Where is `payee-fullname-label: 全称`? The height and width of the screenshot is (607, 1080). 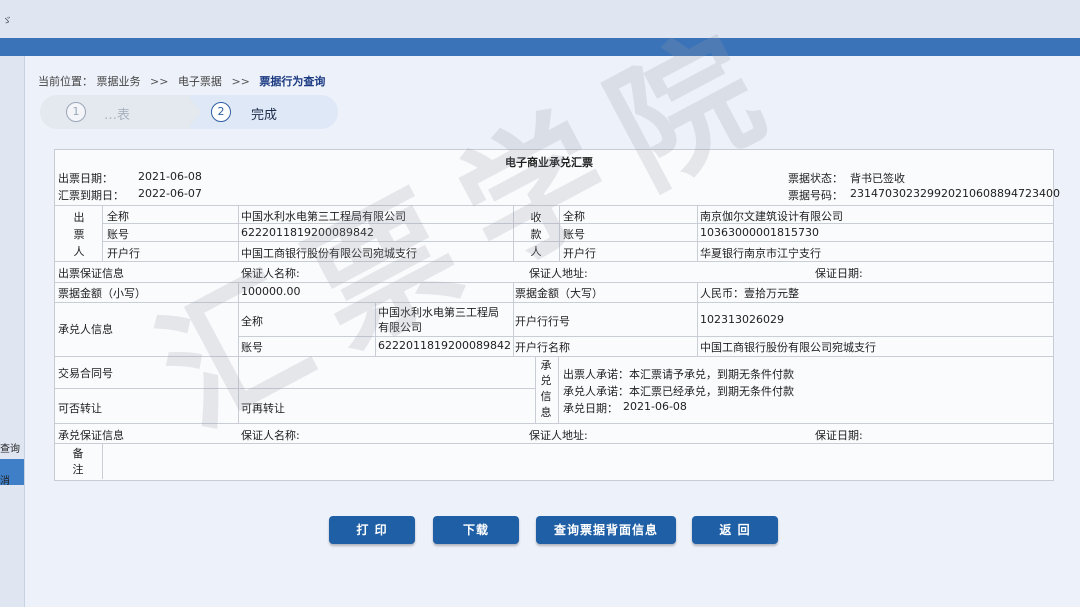 payee-fullname-label: 全称 is located at coordinates (574, 216).